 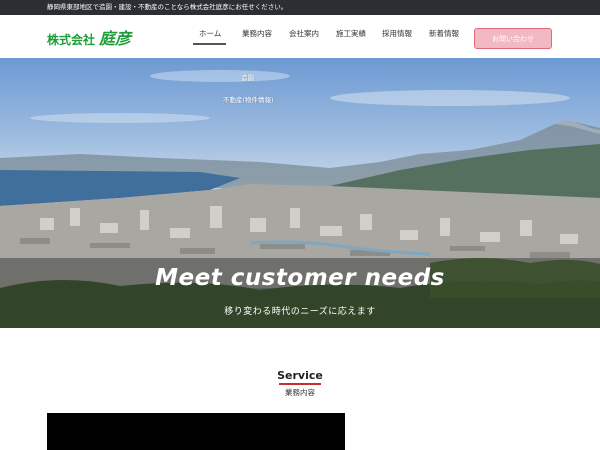 What do you see at coordinates (167, 7) in the screenshot?
I see `announcement-text: 静岡県東部地区で造園・建設・不動産のことなら株式会社庭彦にお任せください。` at bounding box center [167, 7].